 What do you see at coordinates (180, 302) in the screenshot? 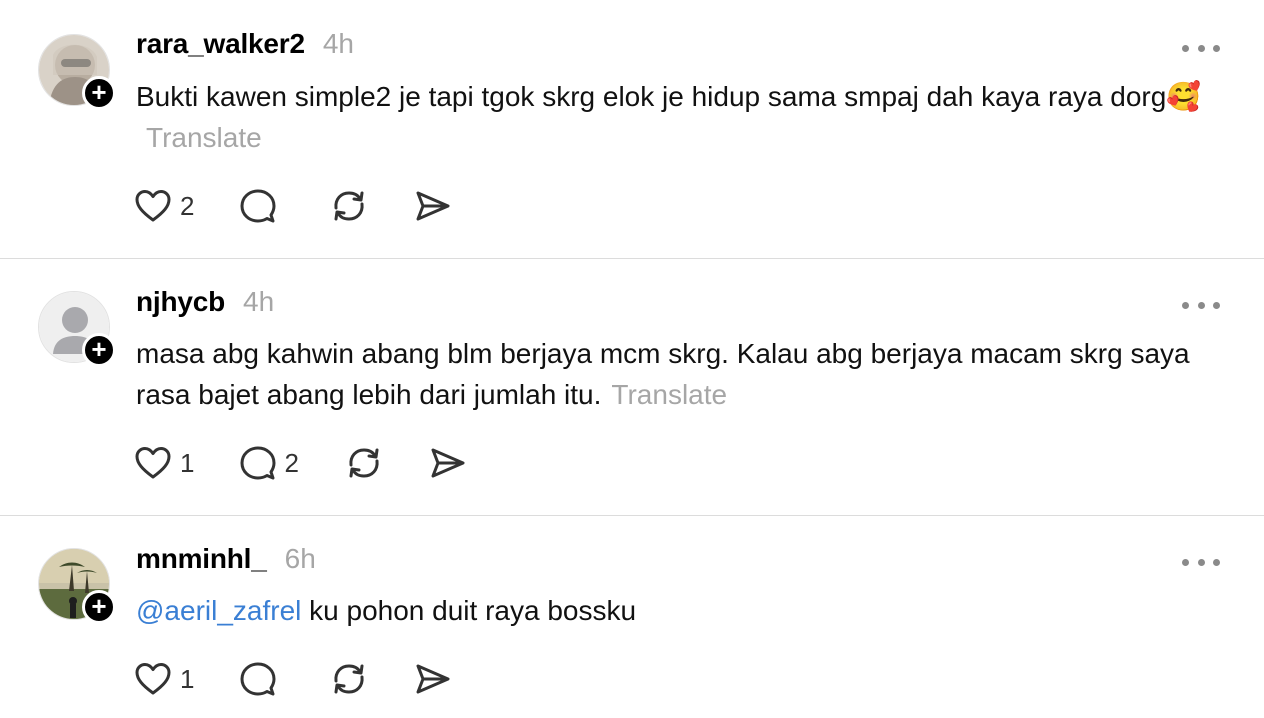
I see `username: njhycb` at bounding box center [180, 302].